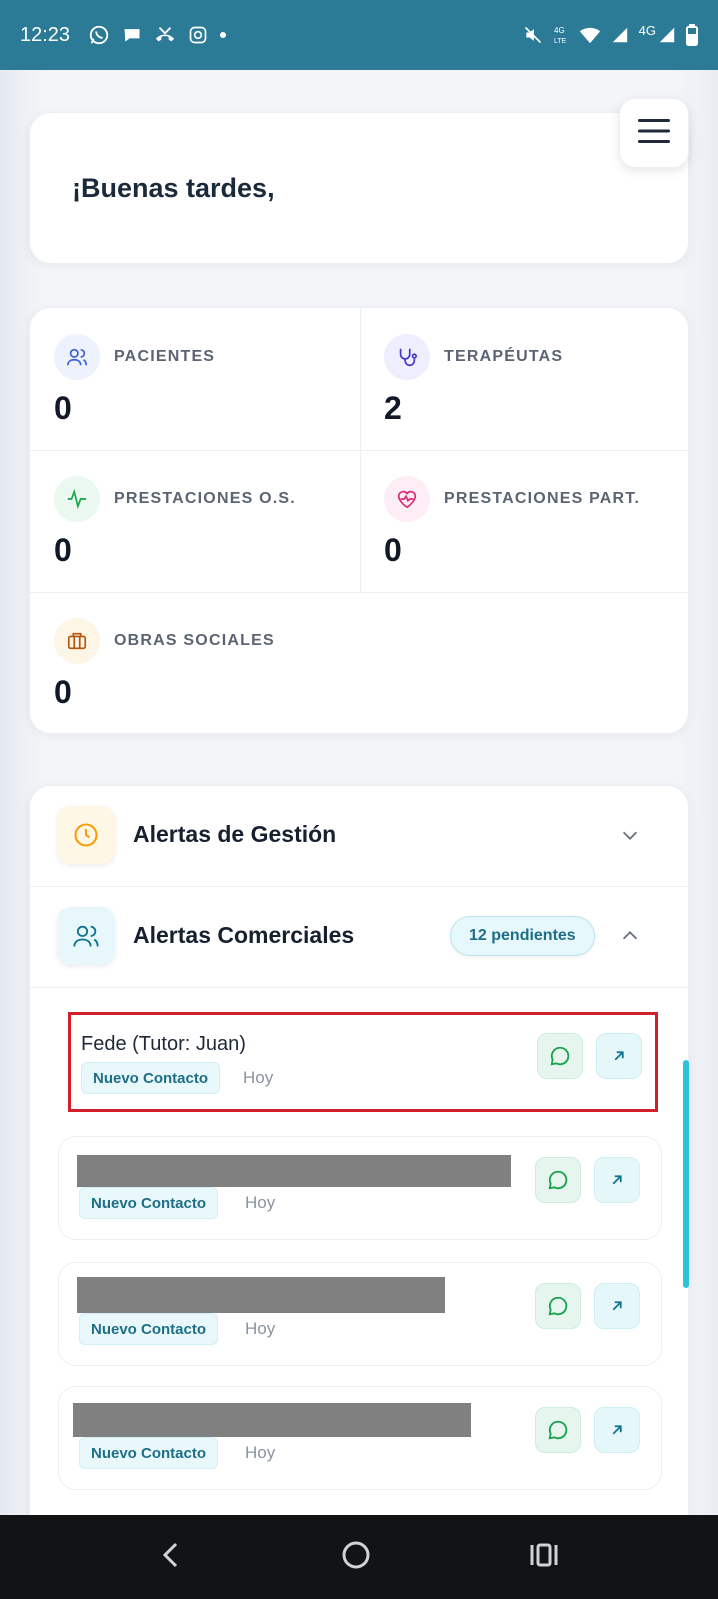 The height and width of the screenshot is (1599, 718). Describe the element at coordinates (223, 35) in the screenshot. I see `notification-dot-icon` at that location.